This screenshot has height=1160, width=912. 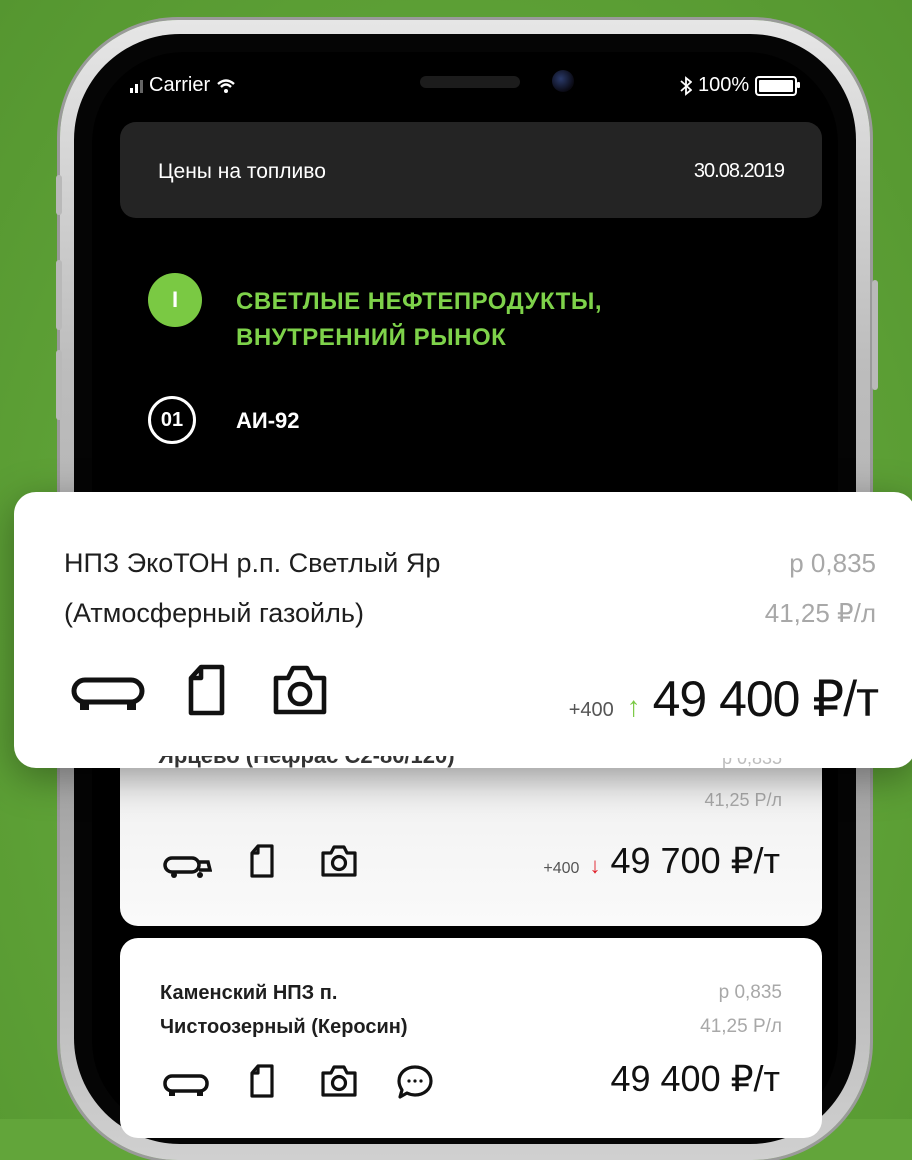 I want to click on arrow-down-icon: ↓, so click(x=595, y=865).